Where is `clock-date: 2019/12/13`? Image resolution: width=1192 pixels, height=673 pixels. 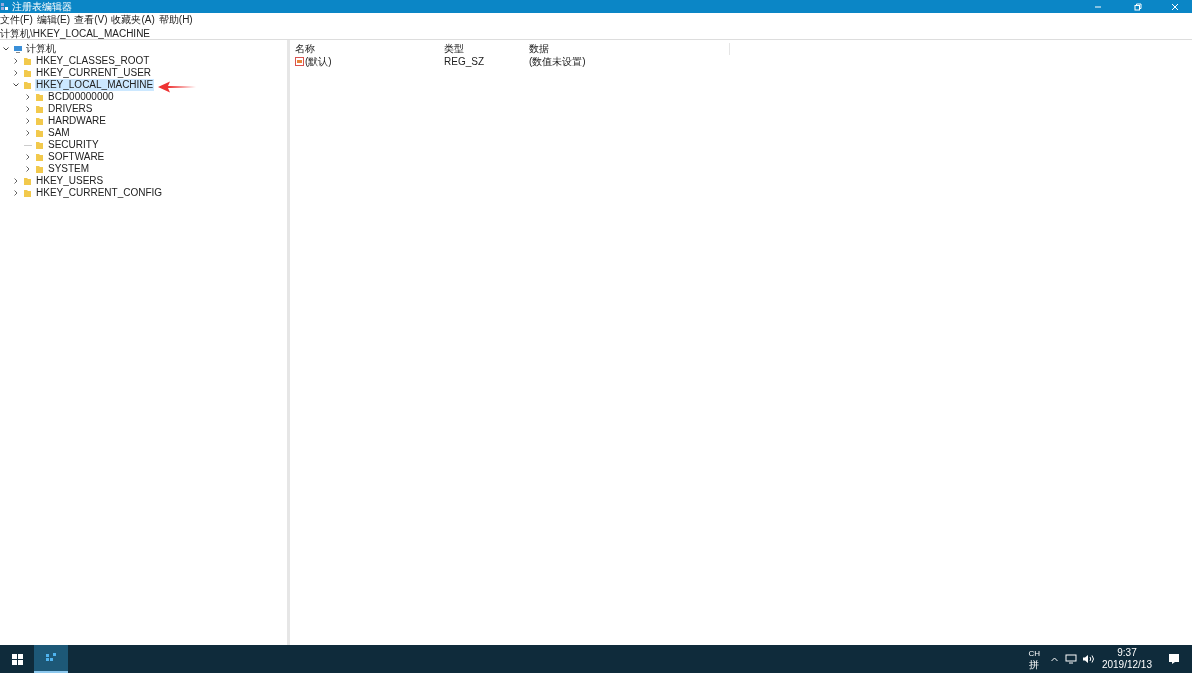 clock-date: 2019/12/13 is located at coordinates (1126, 665).